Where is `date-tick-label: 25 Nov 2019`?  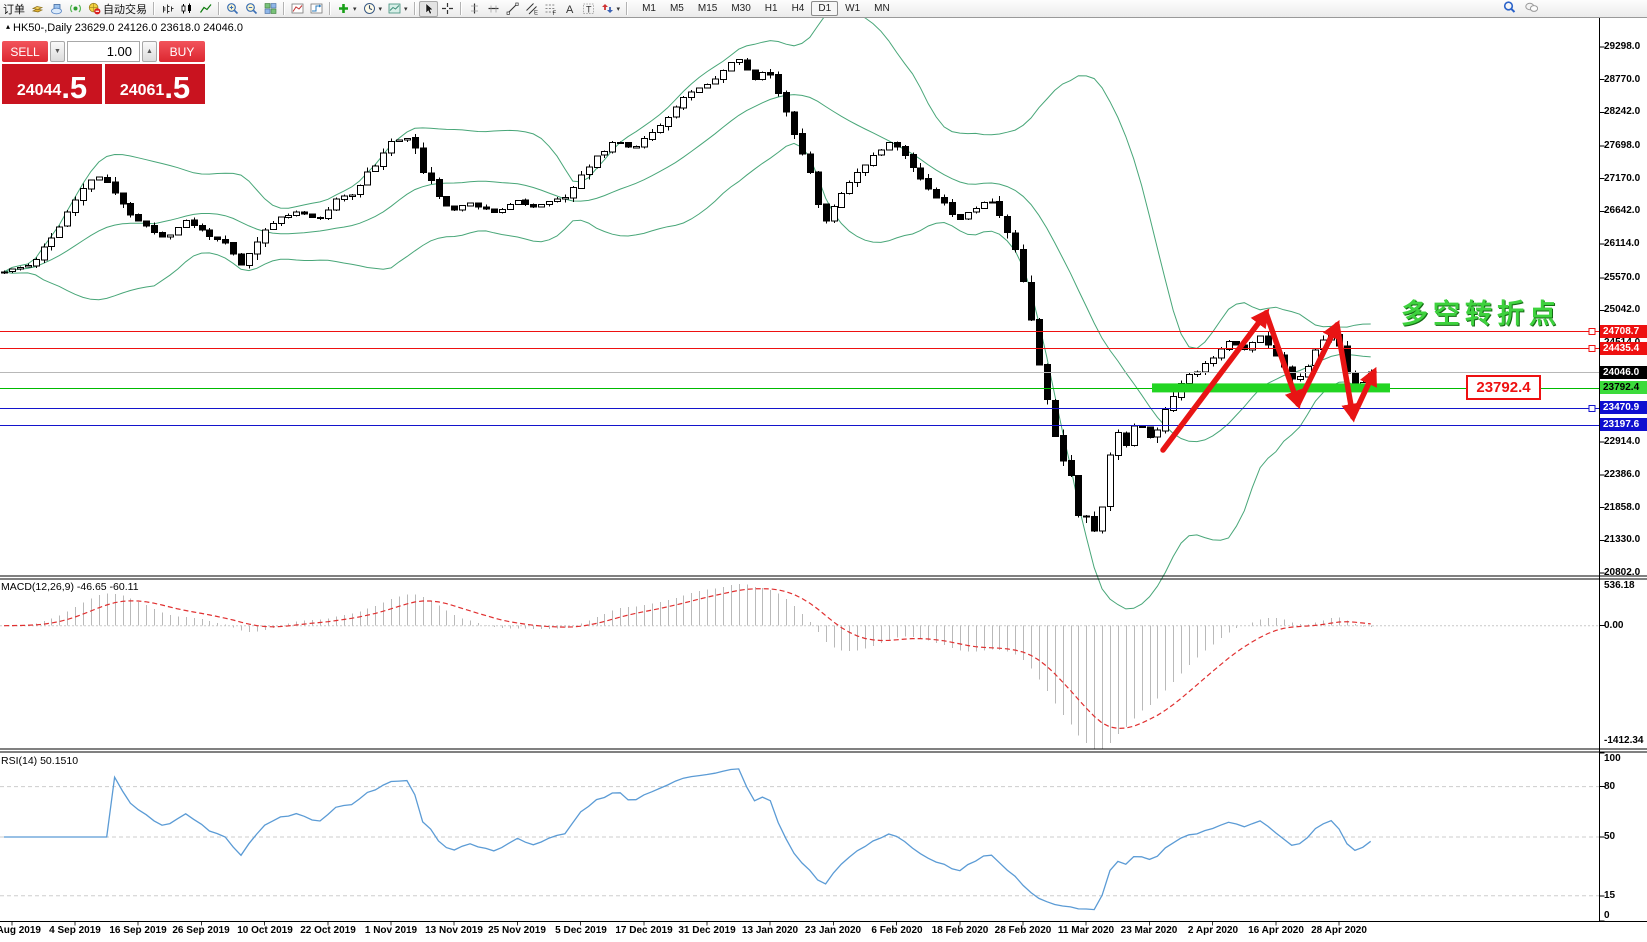
date-tick-label: 25 Nov 2019 is located at coordinates (517, 930).